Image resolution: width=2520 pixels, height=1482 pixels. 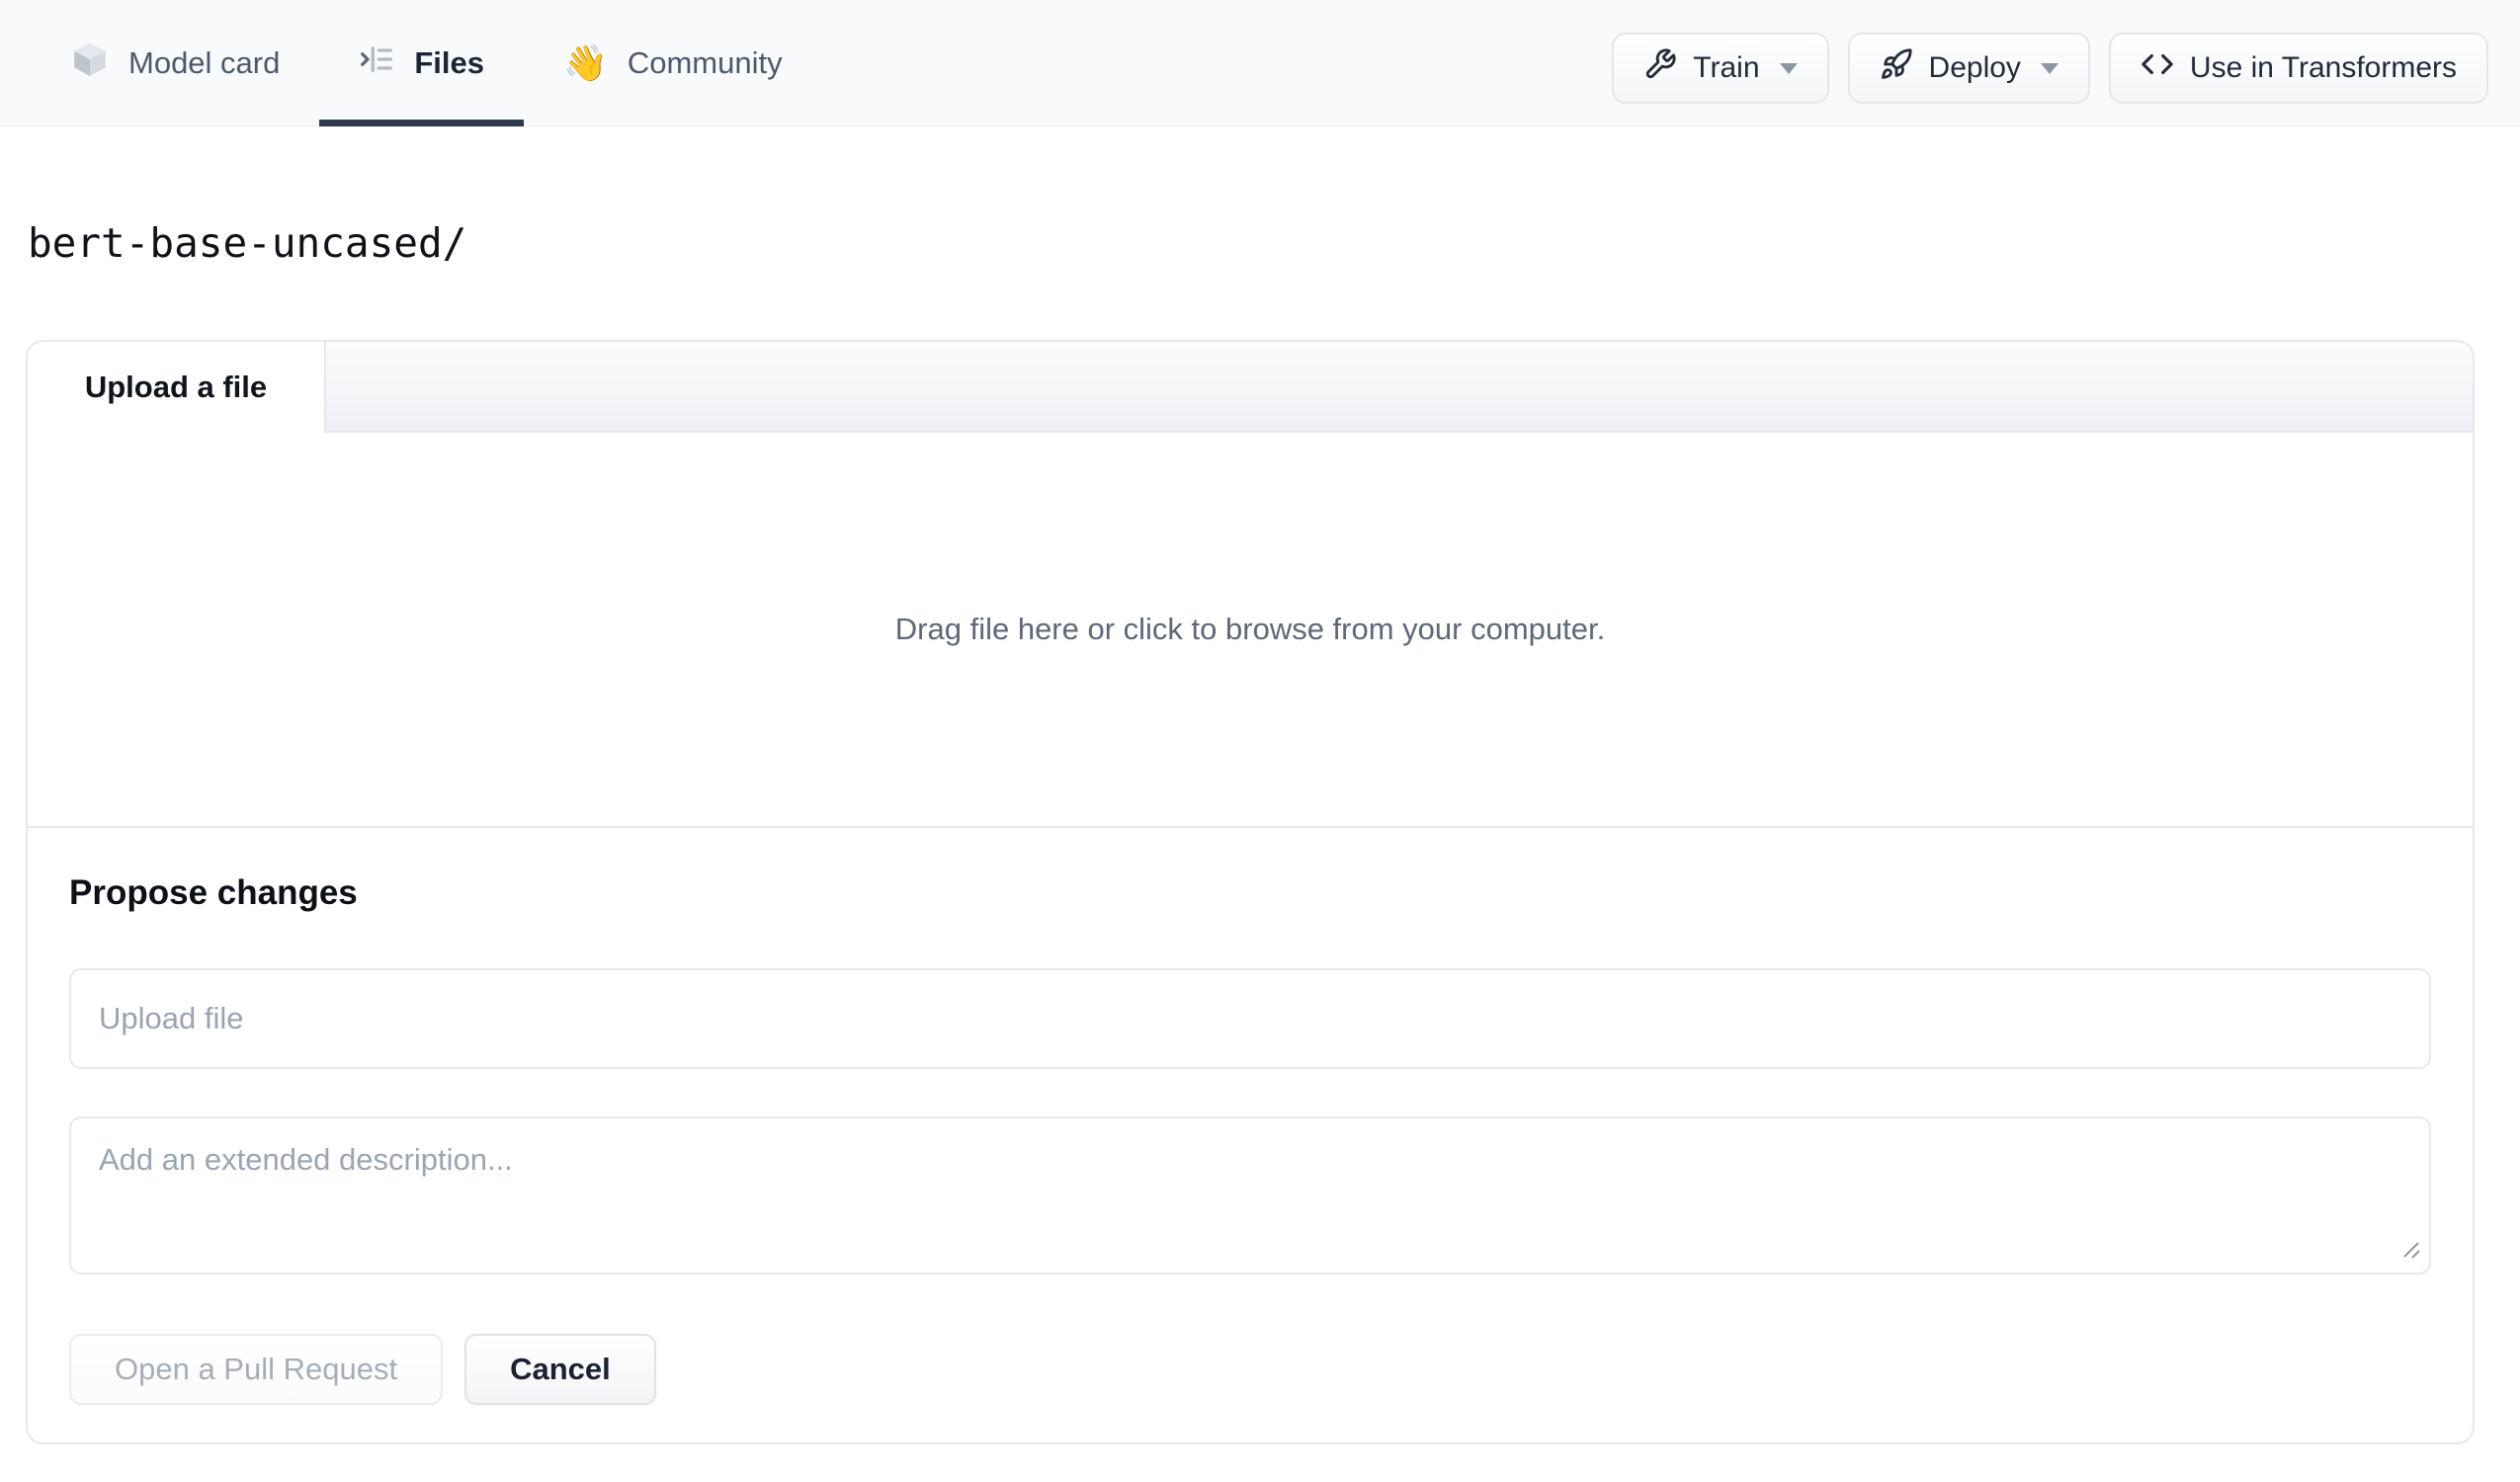 I want to click on tab-label: Community, so click(x=705, y=62).